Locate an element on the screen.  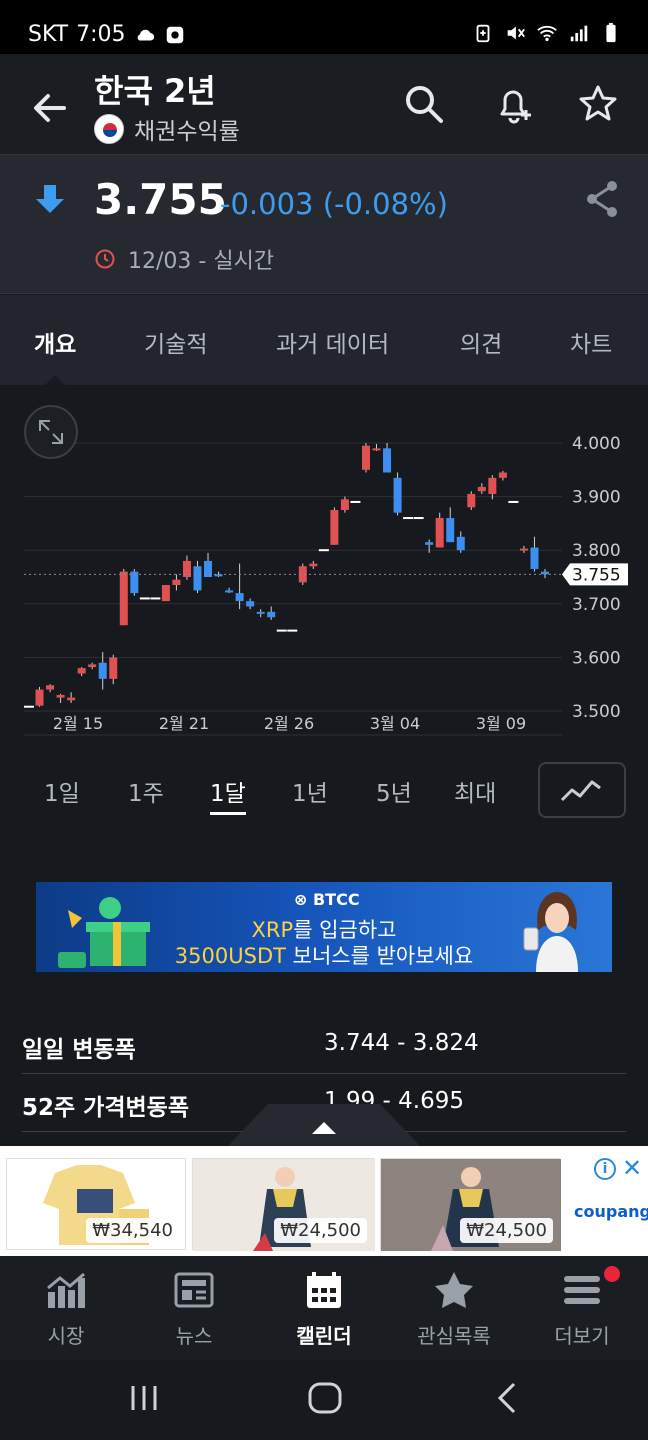
battery-icon is located at coordinates (611, 32).